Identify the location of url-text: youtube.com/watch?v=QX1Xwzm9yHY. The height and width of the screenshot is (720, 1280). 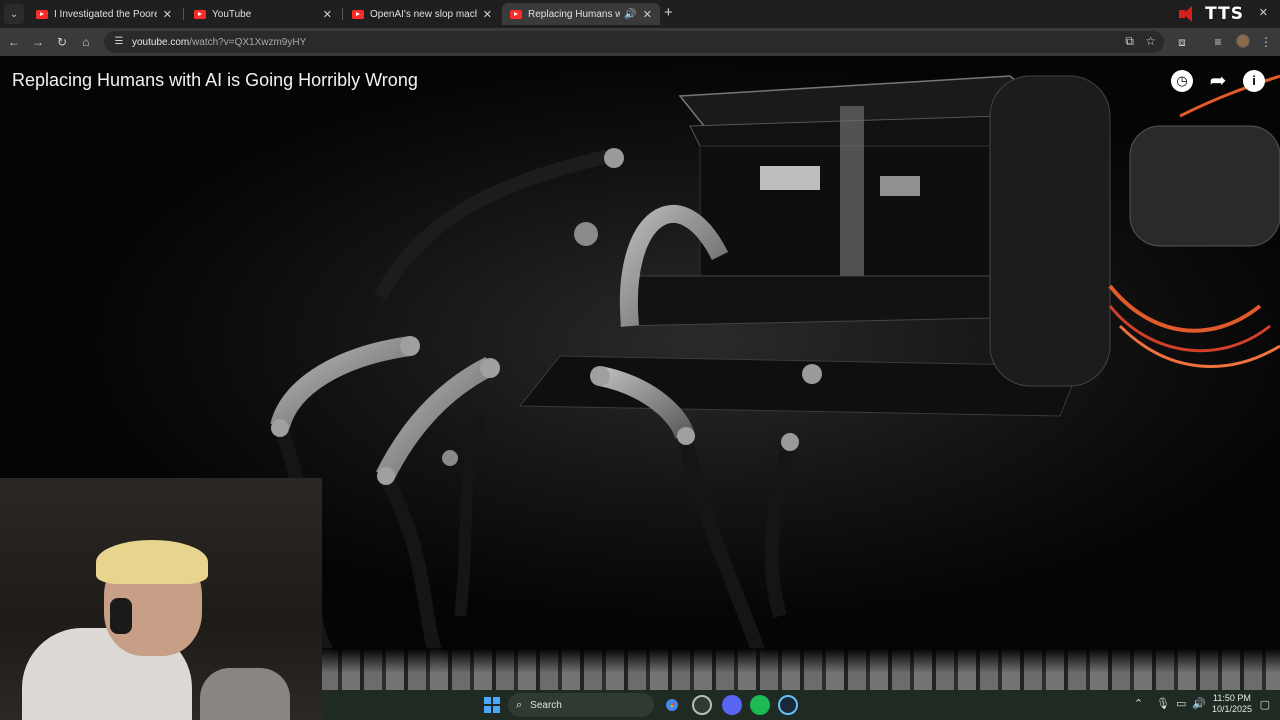
(219, 42).